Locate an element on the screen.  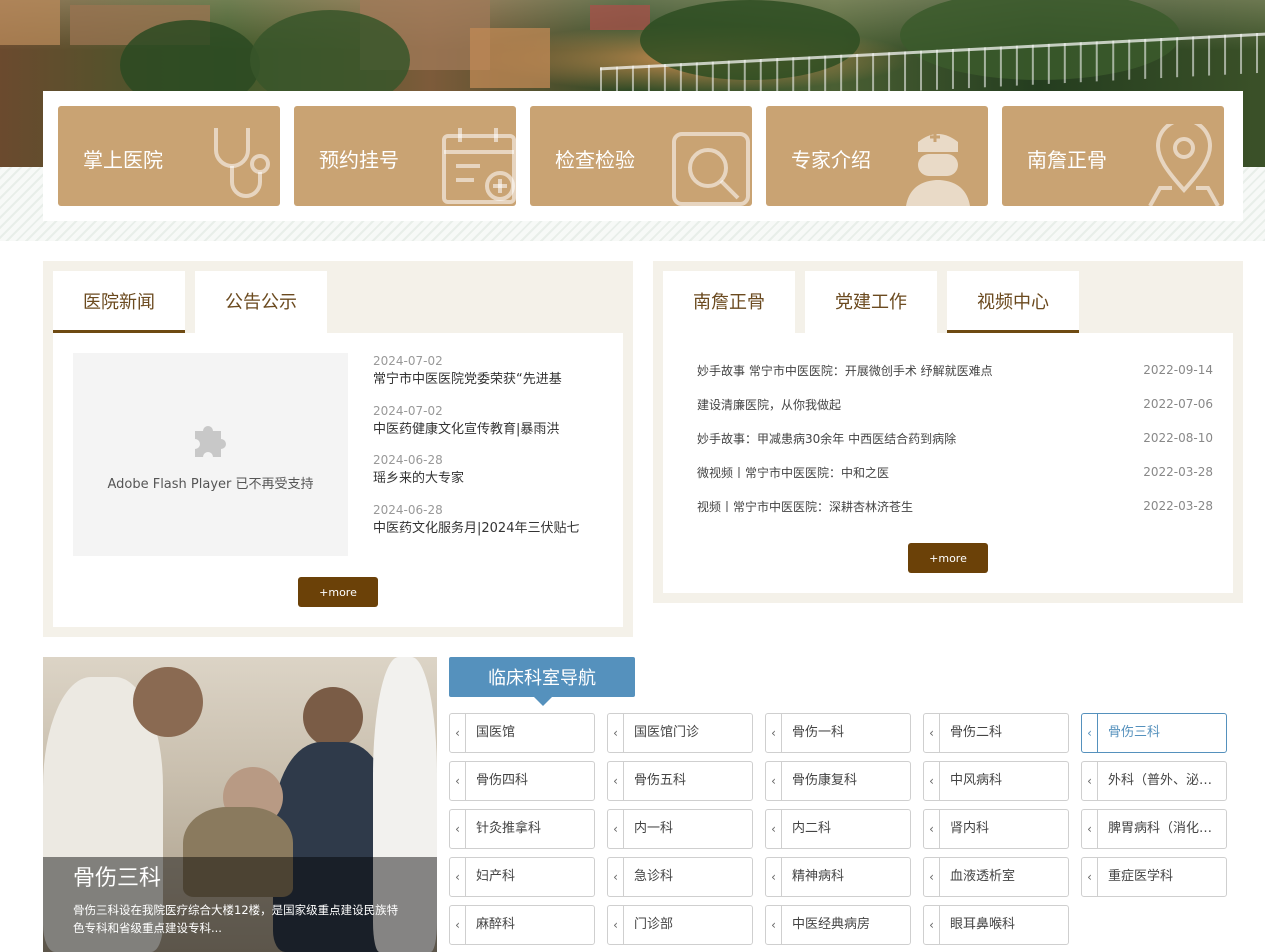
dept-button: ‹ 精神病科 is located at coordinates (838, 877).